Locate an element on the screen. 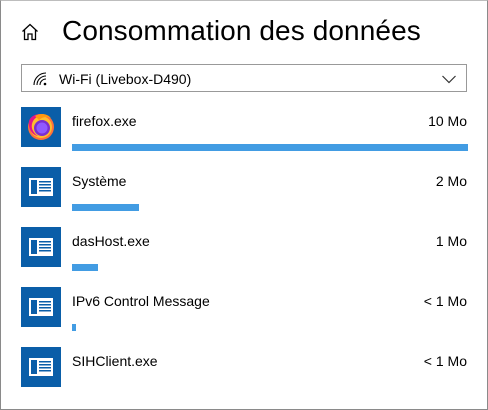 The width and height of the screenshot is (488, 410). home-icon is located at coordinates (30, 32).